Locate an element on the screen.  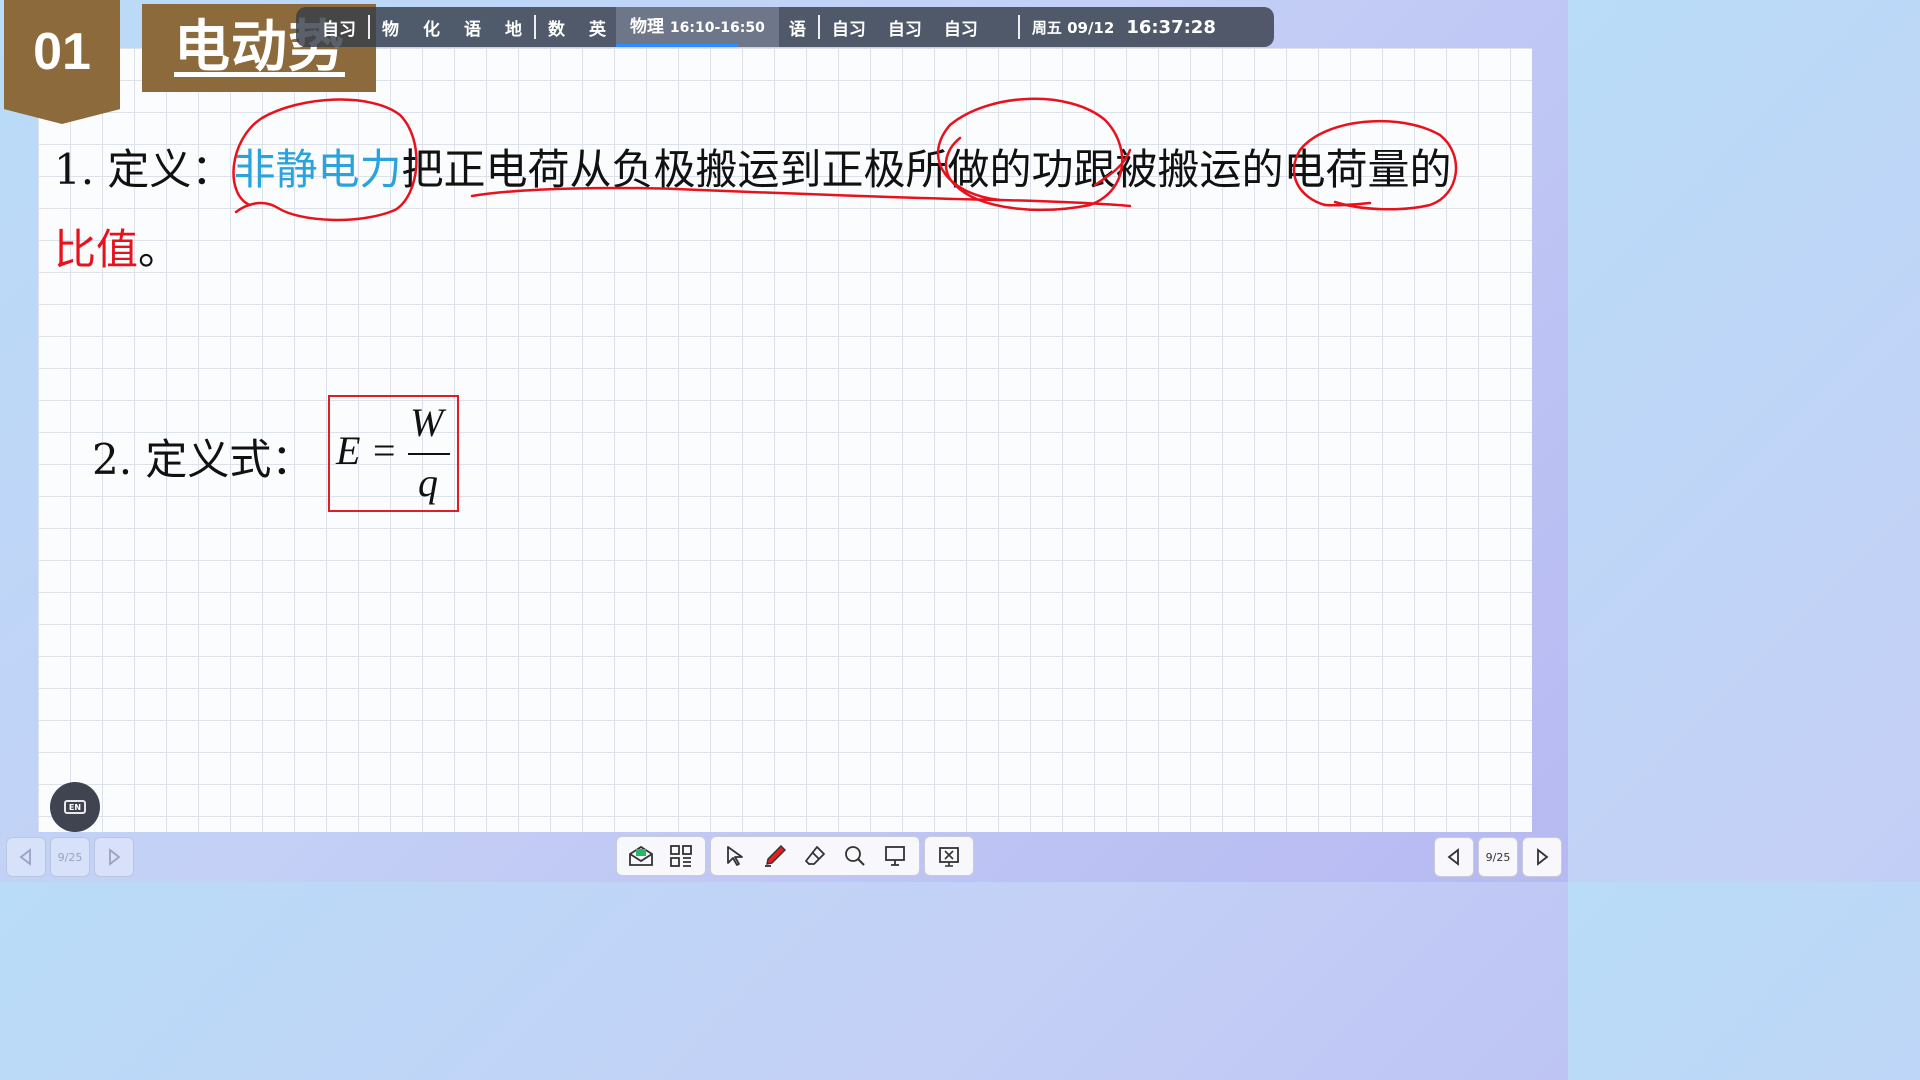
pen-icon is located at coordinates (775, 856).